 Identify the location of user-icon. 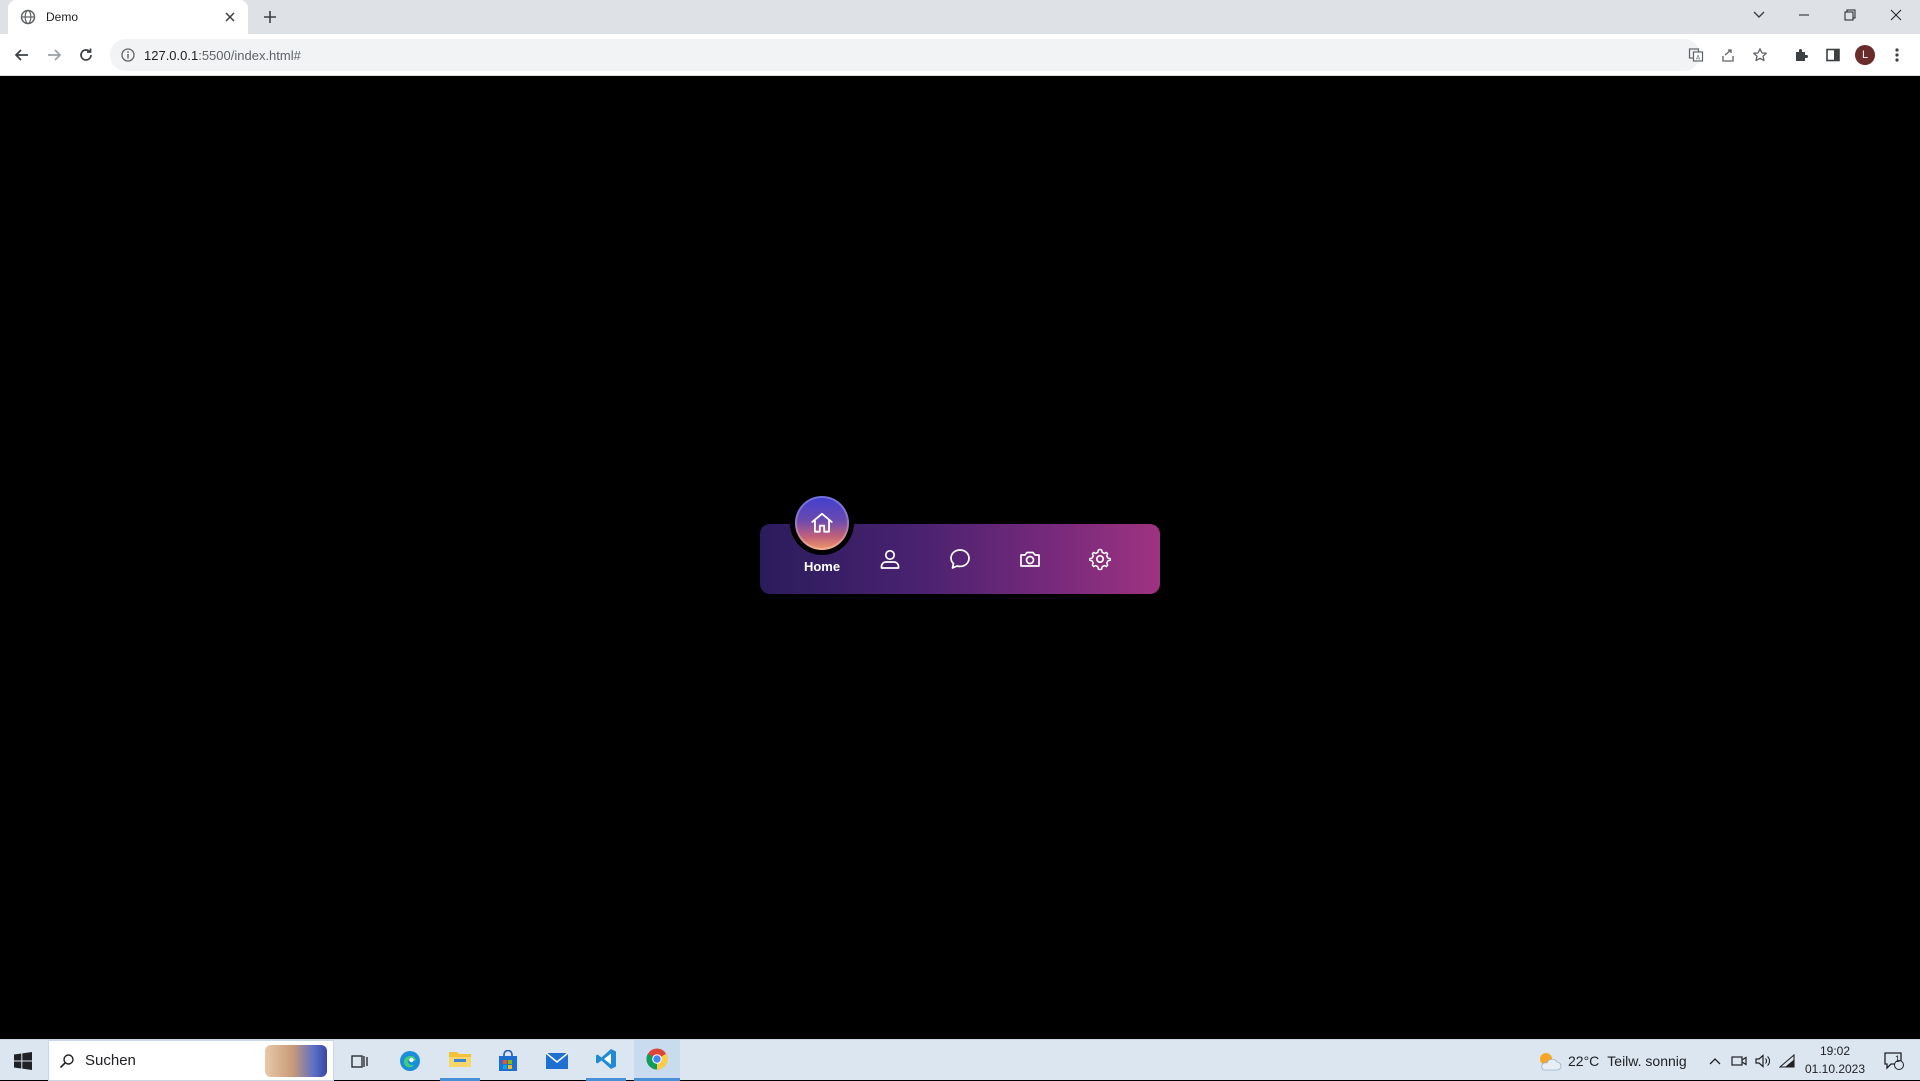
(890, 559).